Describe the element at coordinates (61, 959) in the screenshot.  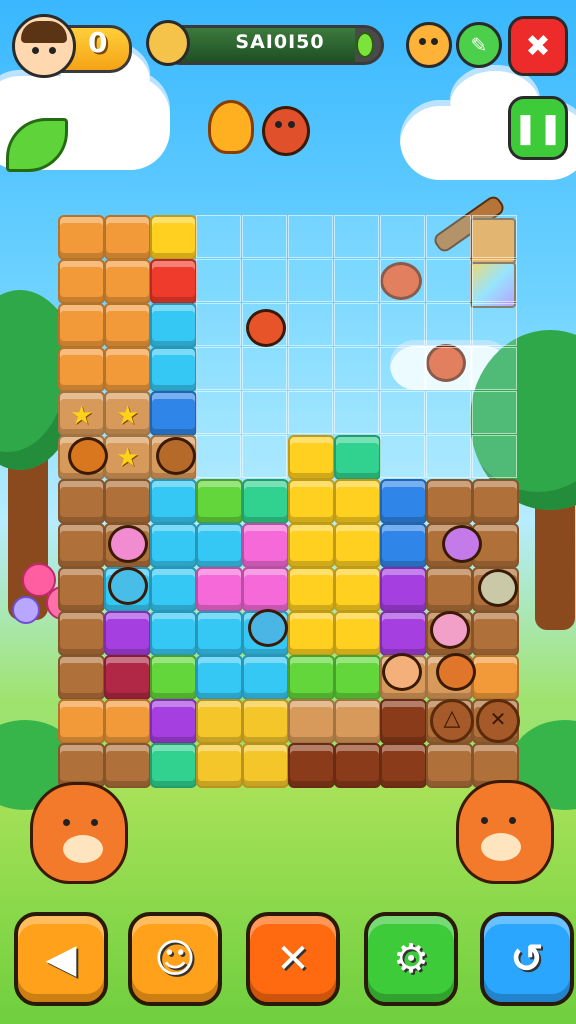
I see `back-button: ◀` at that location.